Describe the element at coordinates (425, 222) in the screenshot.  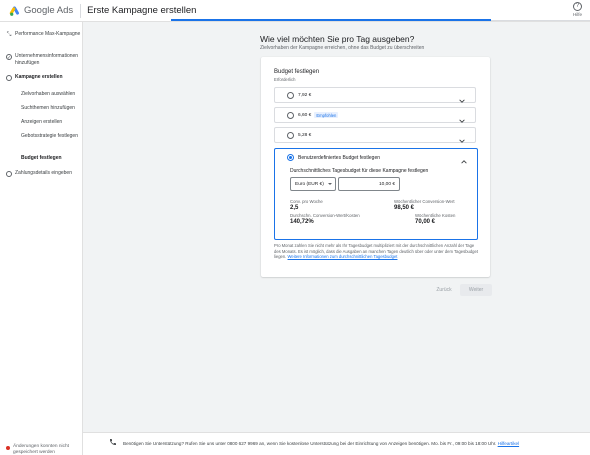
I see `metric-value: 70,00 €` at that location.